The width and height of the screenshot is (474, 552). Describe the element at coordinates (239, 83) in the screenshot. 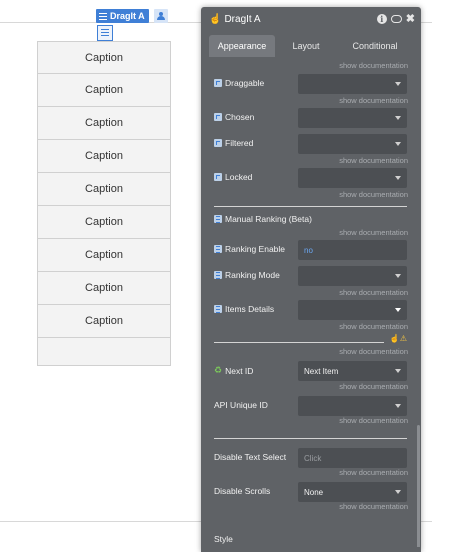

I see `draggable-label: Draggable` at that location.